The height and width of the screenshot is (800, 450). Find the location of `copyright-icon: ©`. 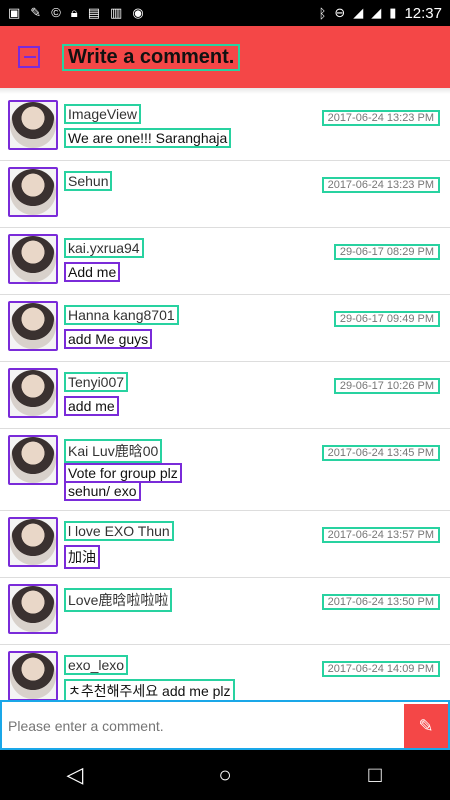

copyright-icon: © is located at coordinates (56, 12).